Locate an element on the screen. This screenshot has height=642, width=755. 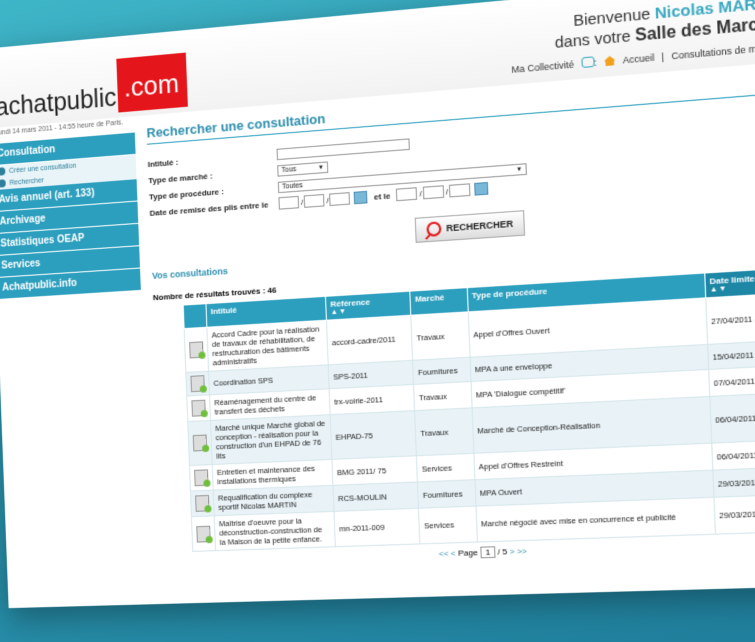
nav-accueil: Accueil is located at coordinates (639, 58).